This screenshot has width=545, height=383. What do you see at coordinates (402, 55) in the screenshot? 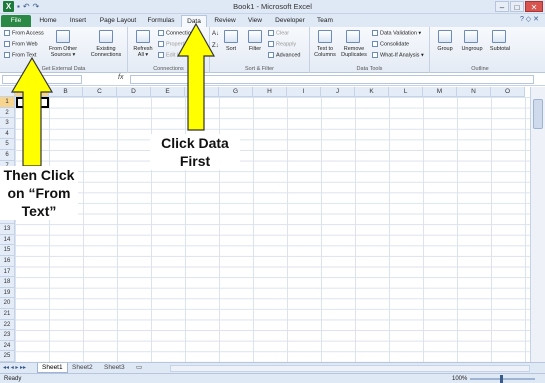
I see `what-if-label: What-If Analysis ▾` at bounding box center [402, 55].